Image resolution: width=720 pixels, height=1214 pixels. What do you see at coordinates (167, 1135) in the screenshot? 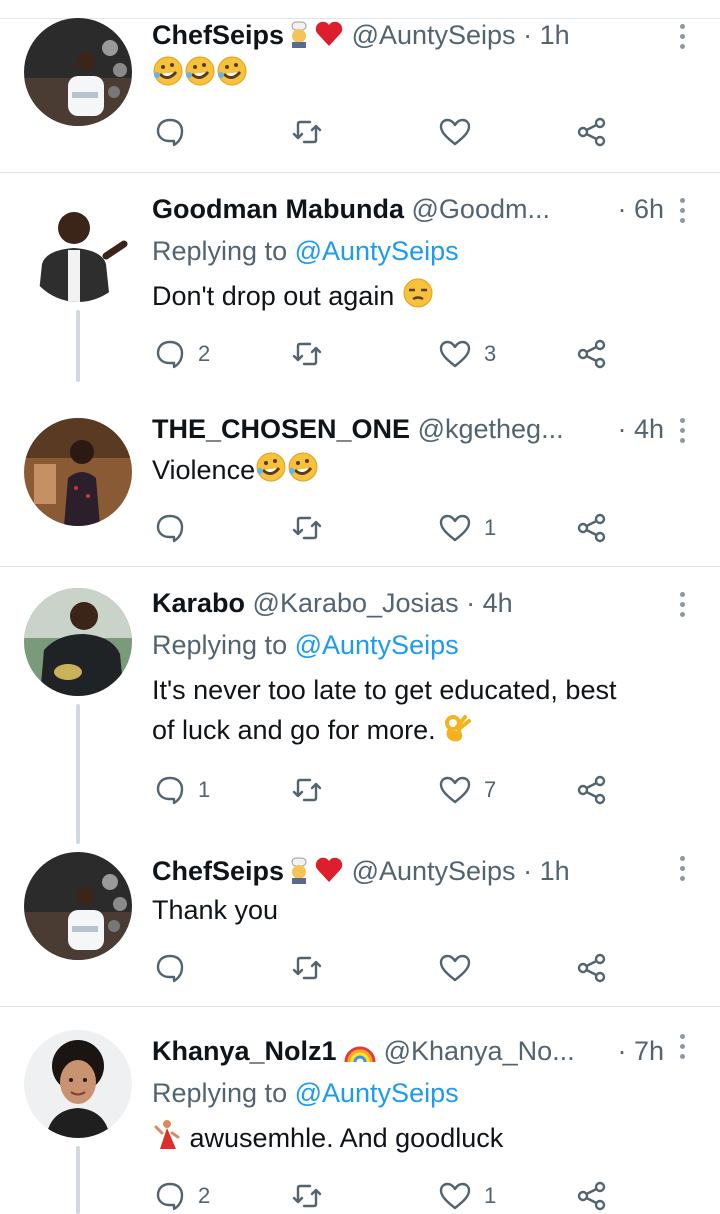
I see `dancer-emoji` at bounding box center [167, 1135].